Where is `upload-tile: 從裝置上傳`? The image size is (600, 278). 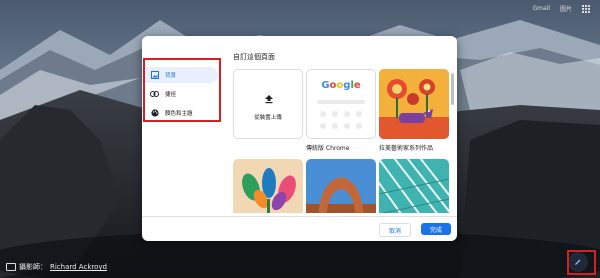
upload-tile: 從裝置上傳 is located at coordinates (268, 104).